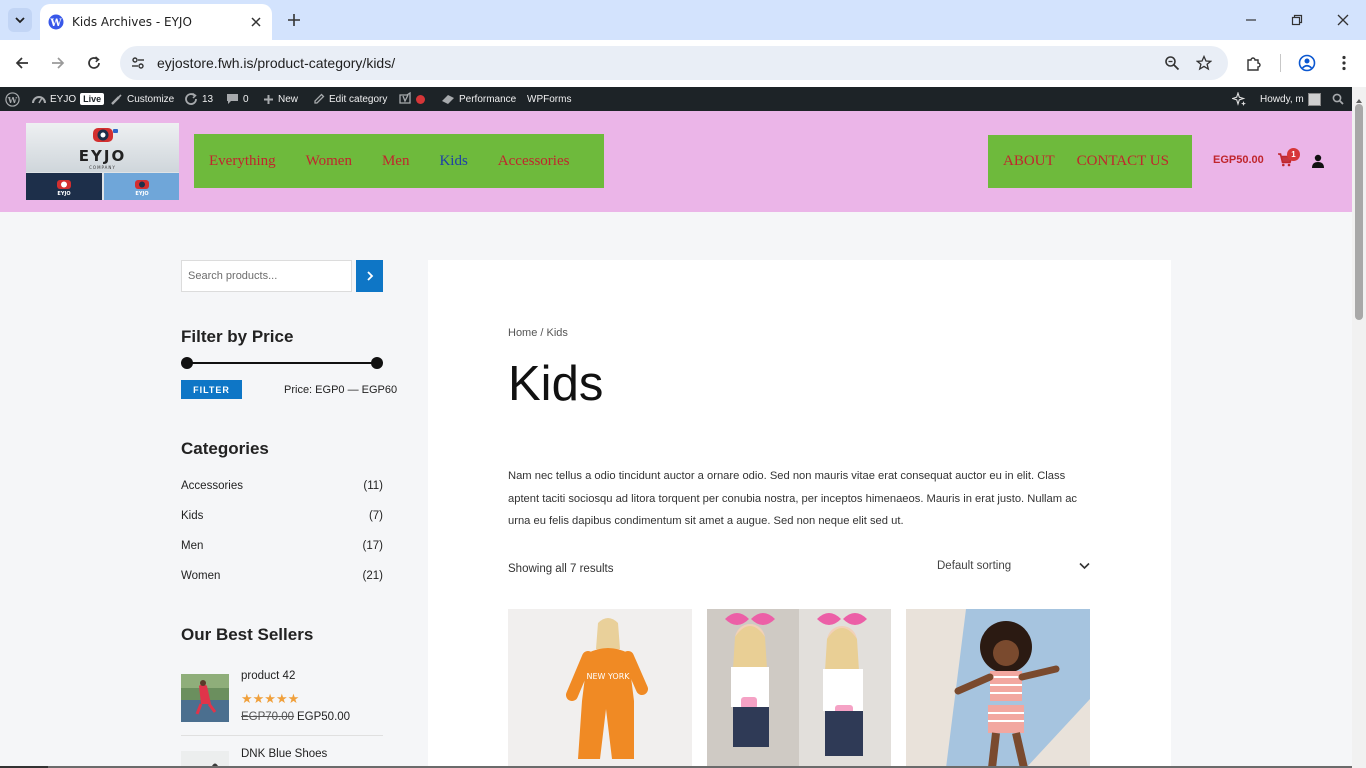 Image resolution: width=1366 pixels, height=768 pixels. I want to click on close-window-button, so click(1343, 20).